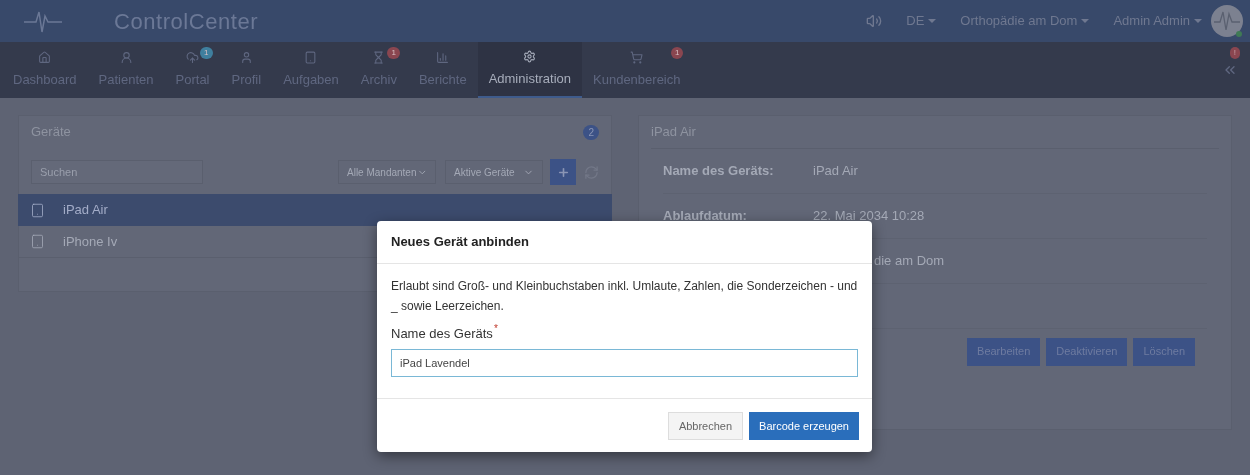 This screenshot has height=475, width=1250. Describe the element at coordinates (494, 172) in the screenshot. I see `filter-select: Aktive Geräte` at that location.